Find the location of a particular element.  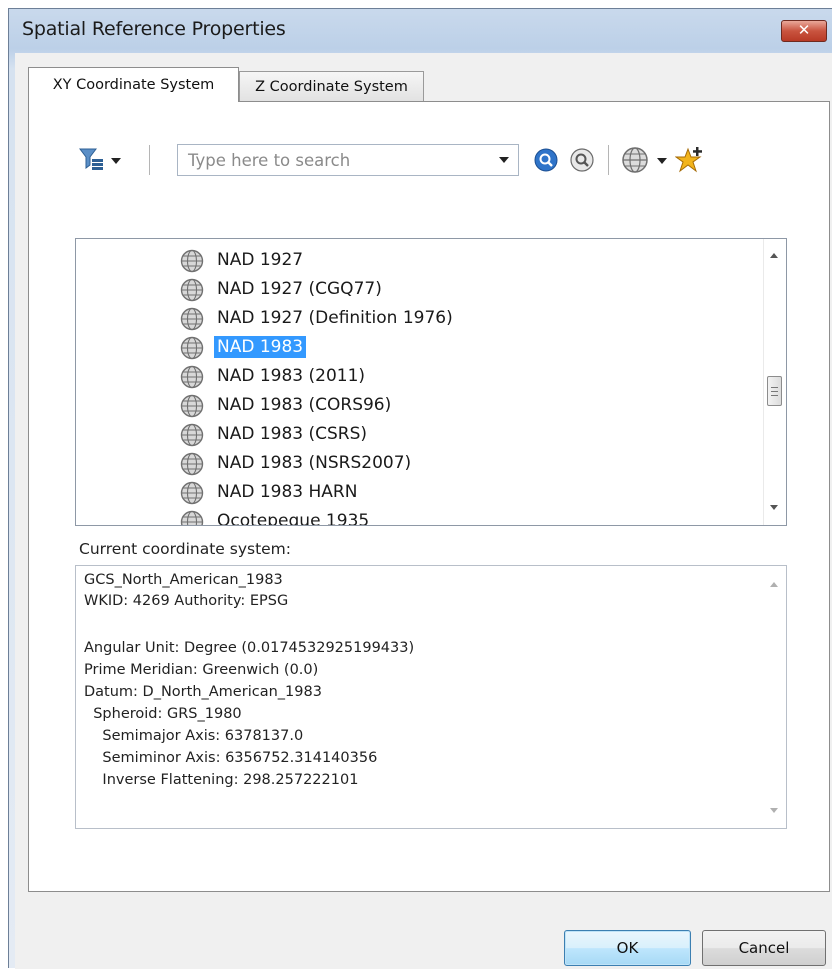

search-input: Type here to search is located at coordinates (348, 160).